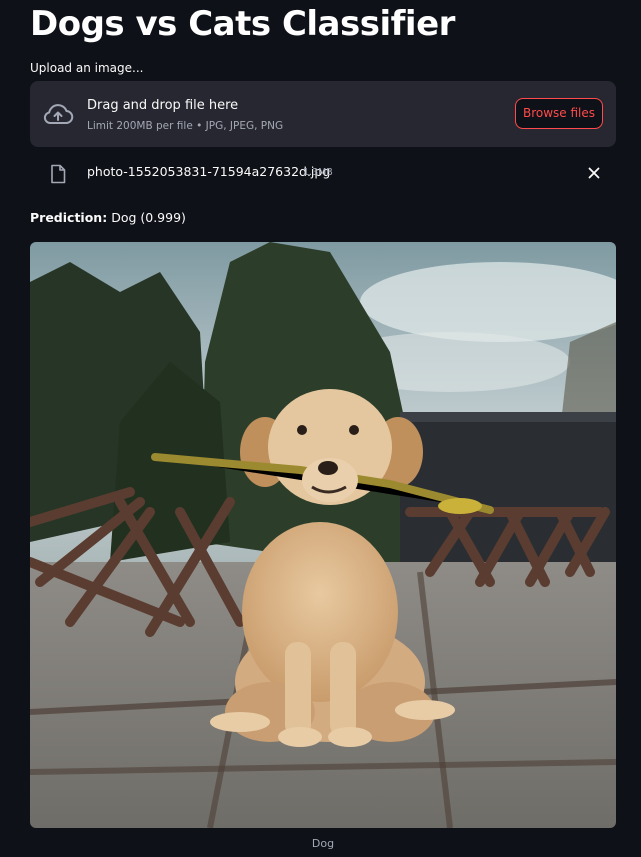 The height and width of the screenshot is (857, 641). What do you see at coordinates (318, 172) in the screenshot?
I see `uploaded-file-size: 1.3MB` at bounding box center [318, 172].